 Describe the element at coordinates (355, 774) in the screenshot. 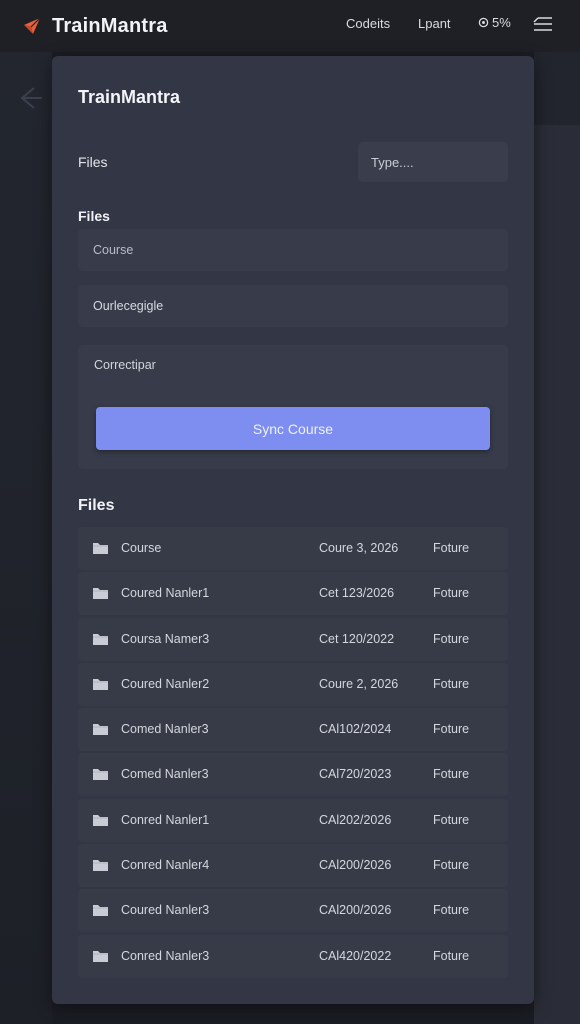

I see `file-date: CAl720/2023` at that location.